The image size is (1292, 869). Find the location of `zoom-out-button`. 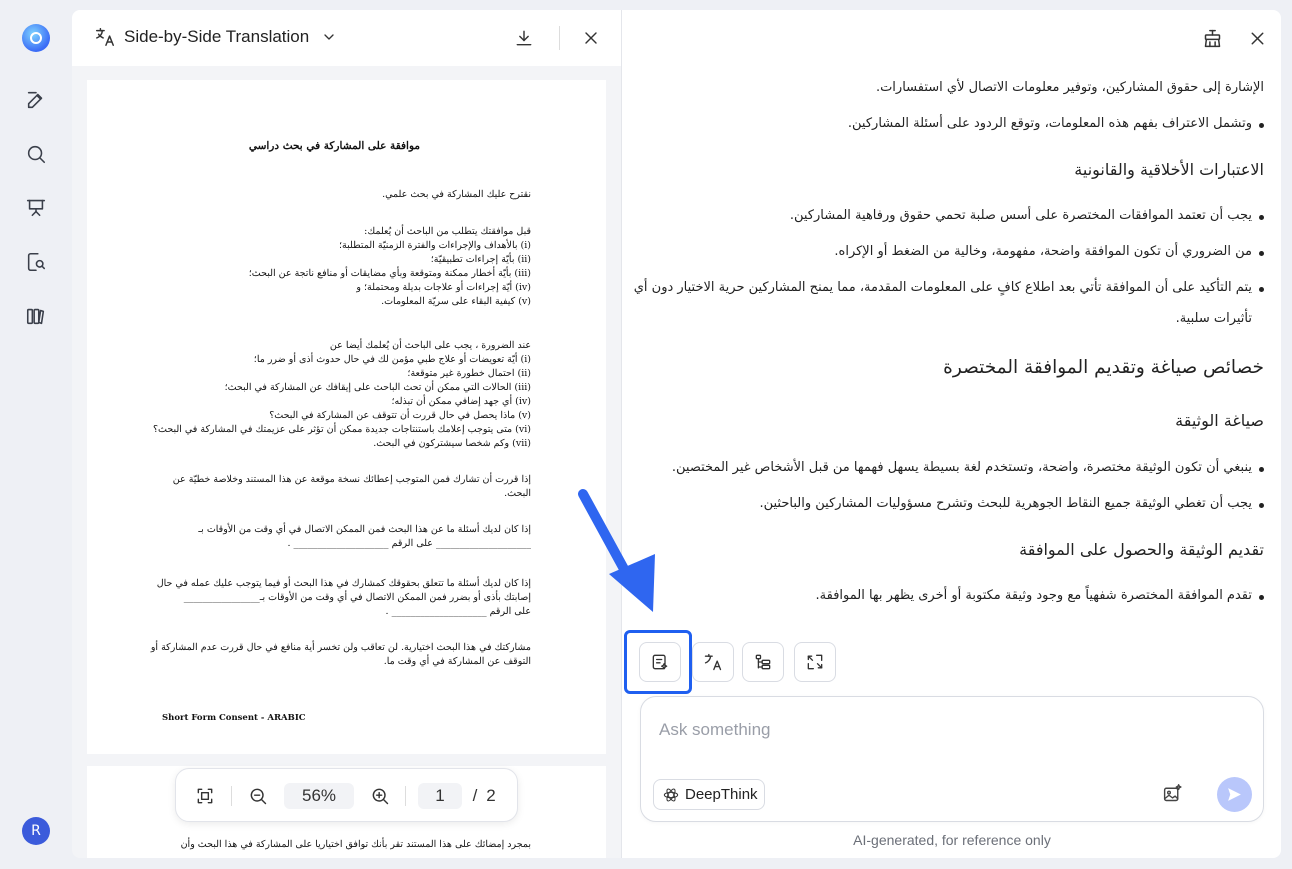

zoom-out-button is located at coordinates (258, 796).